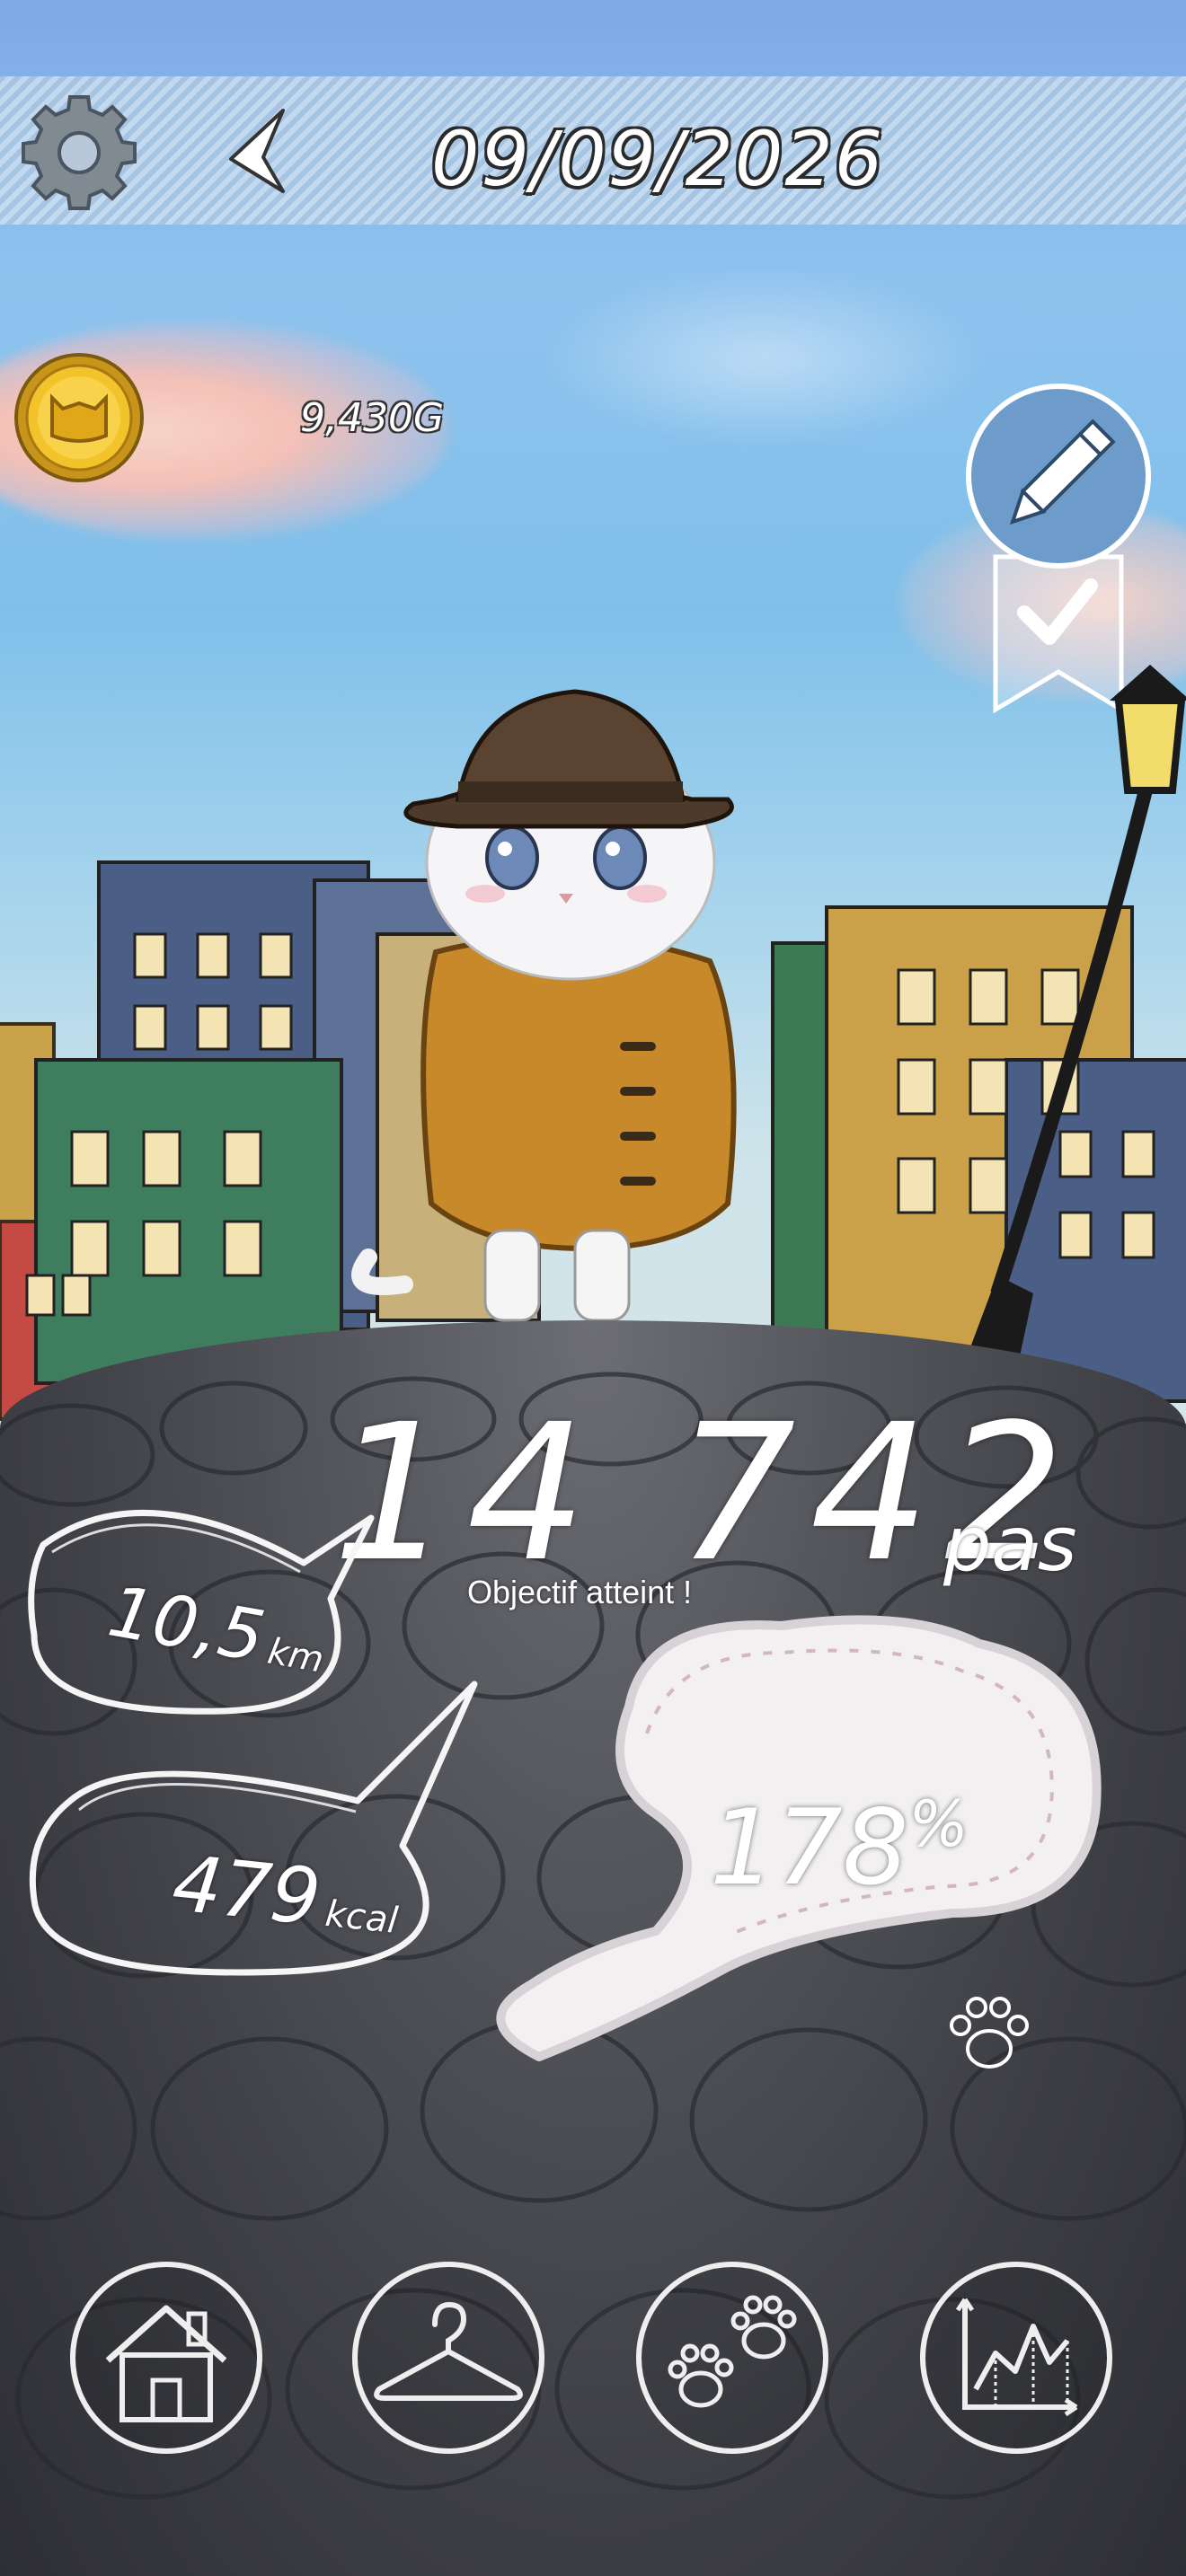 The width and height of the screenshot is (1186, 2576). I want to click on nav-home-button, so click(166, 2357).